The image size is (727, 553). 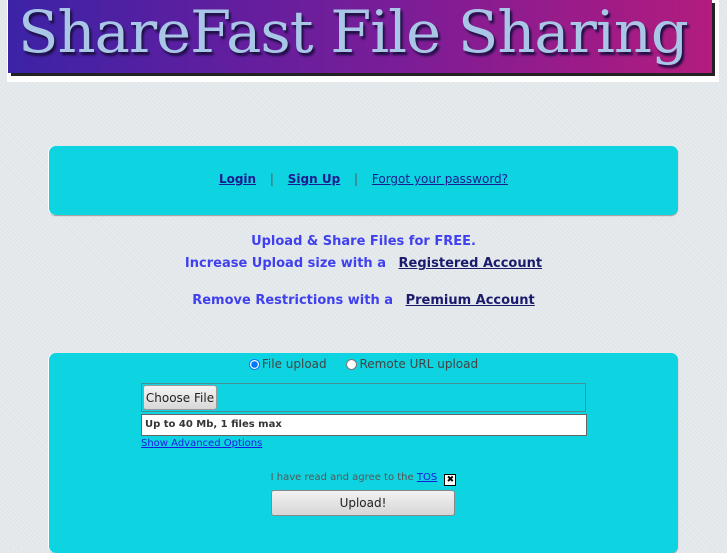 I want to click on remote-url-radio, so click(x=352, y=364).